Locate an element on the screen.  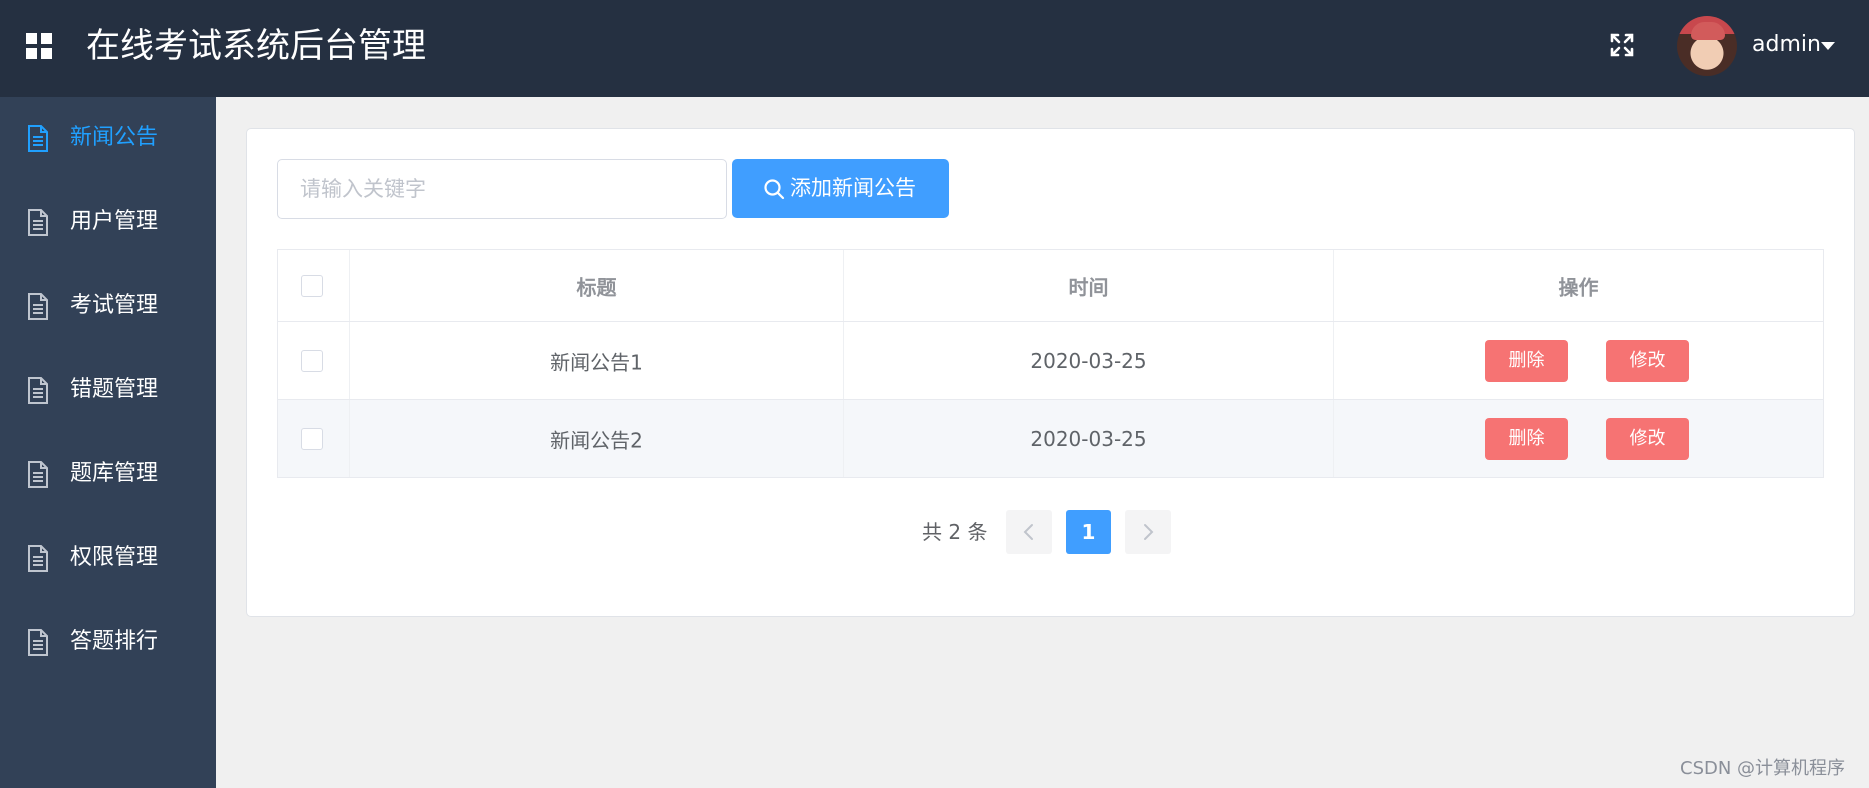
chevron-left-icon is located at coordinates (1028, 532).